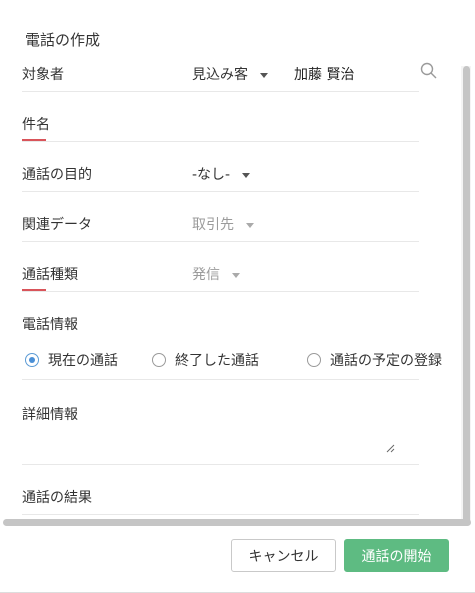 The image size is (475, 593). I want to click on purpose-row: 通話の目的 -なし-, so click(220, 178).